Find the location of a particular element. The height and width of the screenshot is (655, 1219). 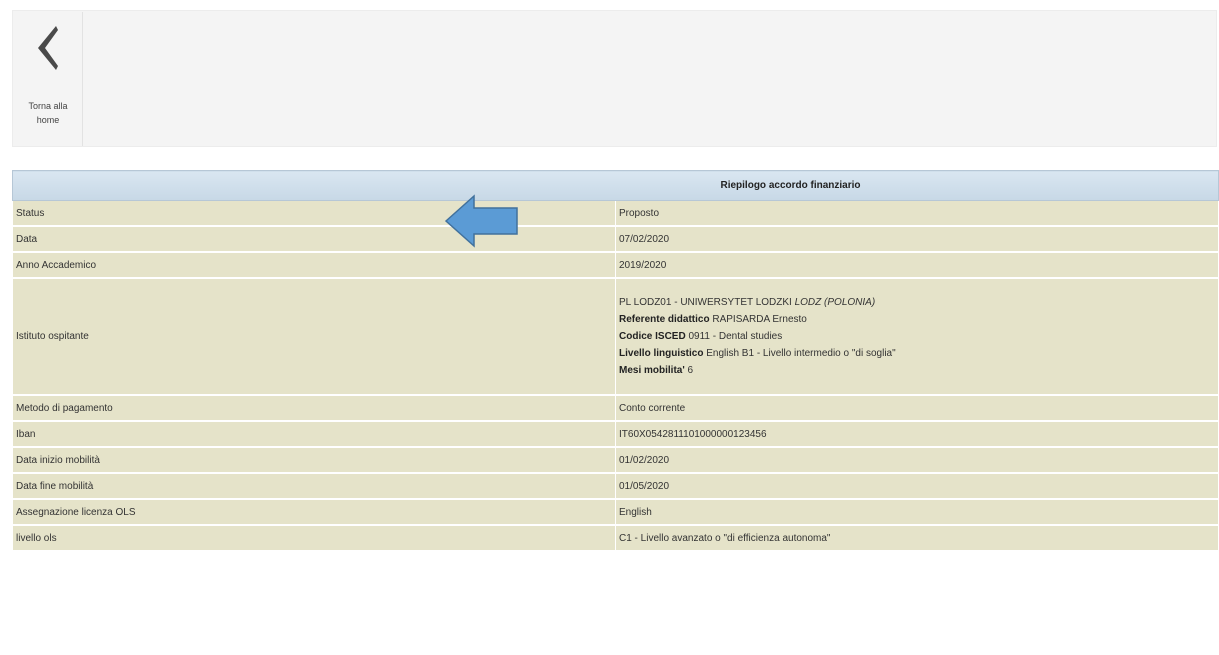

table-row: Data inizio mobilità 01/02/2020 is located at coordinates (615, 460).